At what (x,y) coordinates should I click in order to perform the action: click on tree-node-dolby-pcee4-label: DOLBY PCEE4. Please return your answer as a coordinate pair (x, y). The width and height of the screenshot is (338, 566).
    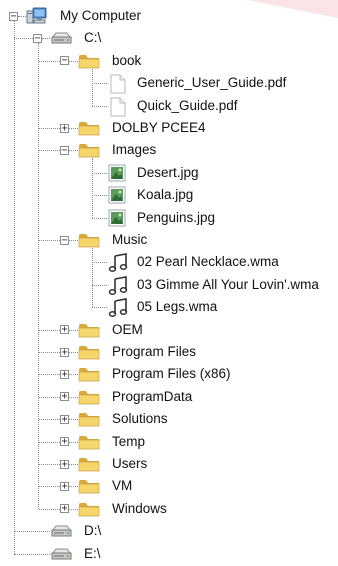
    Looking at the image, I should click on (159, 127).